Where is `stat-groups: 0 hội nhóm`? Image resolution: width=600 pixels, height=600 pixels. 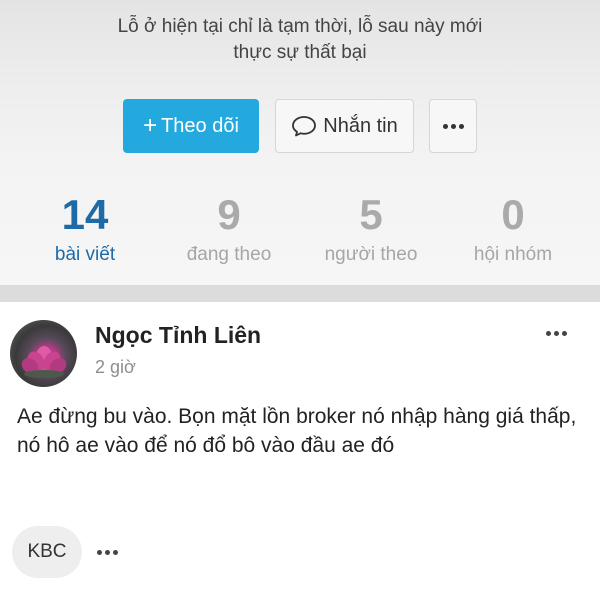 stat-groups: 0 hội nhóm is located at coordinates (513, 228).